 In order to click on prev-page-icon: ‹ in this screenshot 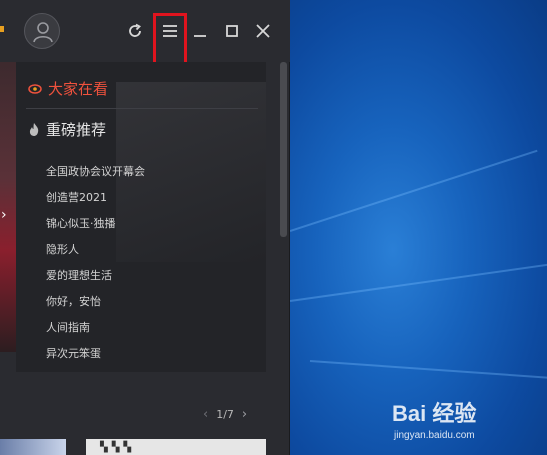, I will do `click(205, 414)`.